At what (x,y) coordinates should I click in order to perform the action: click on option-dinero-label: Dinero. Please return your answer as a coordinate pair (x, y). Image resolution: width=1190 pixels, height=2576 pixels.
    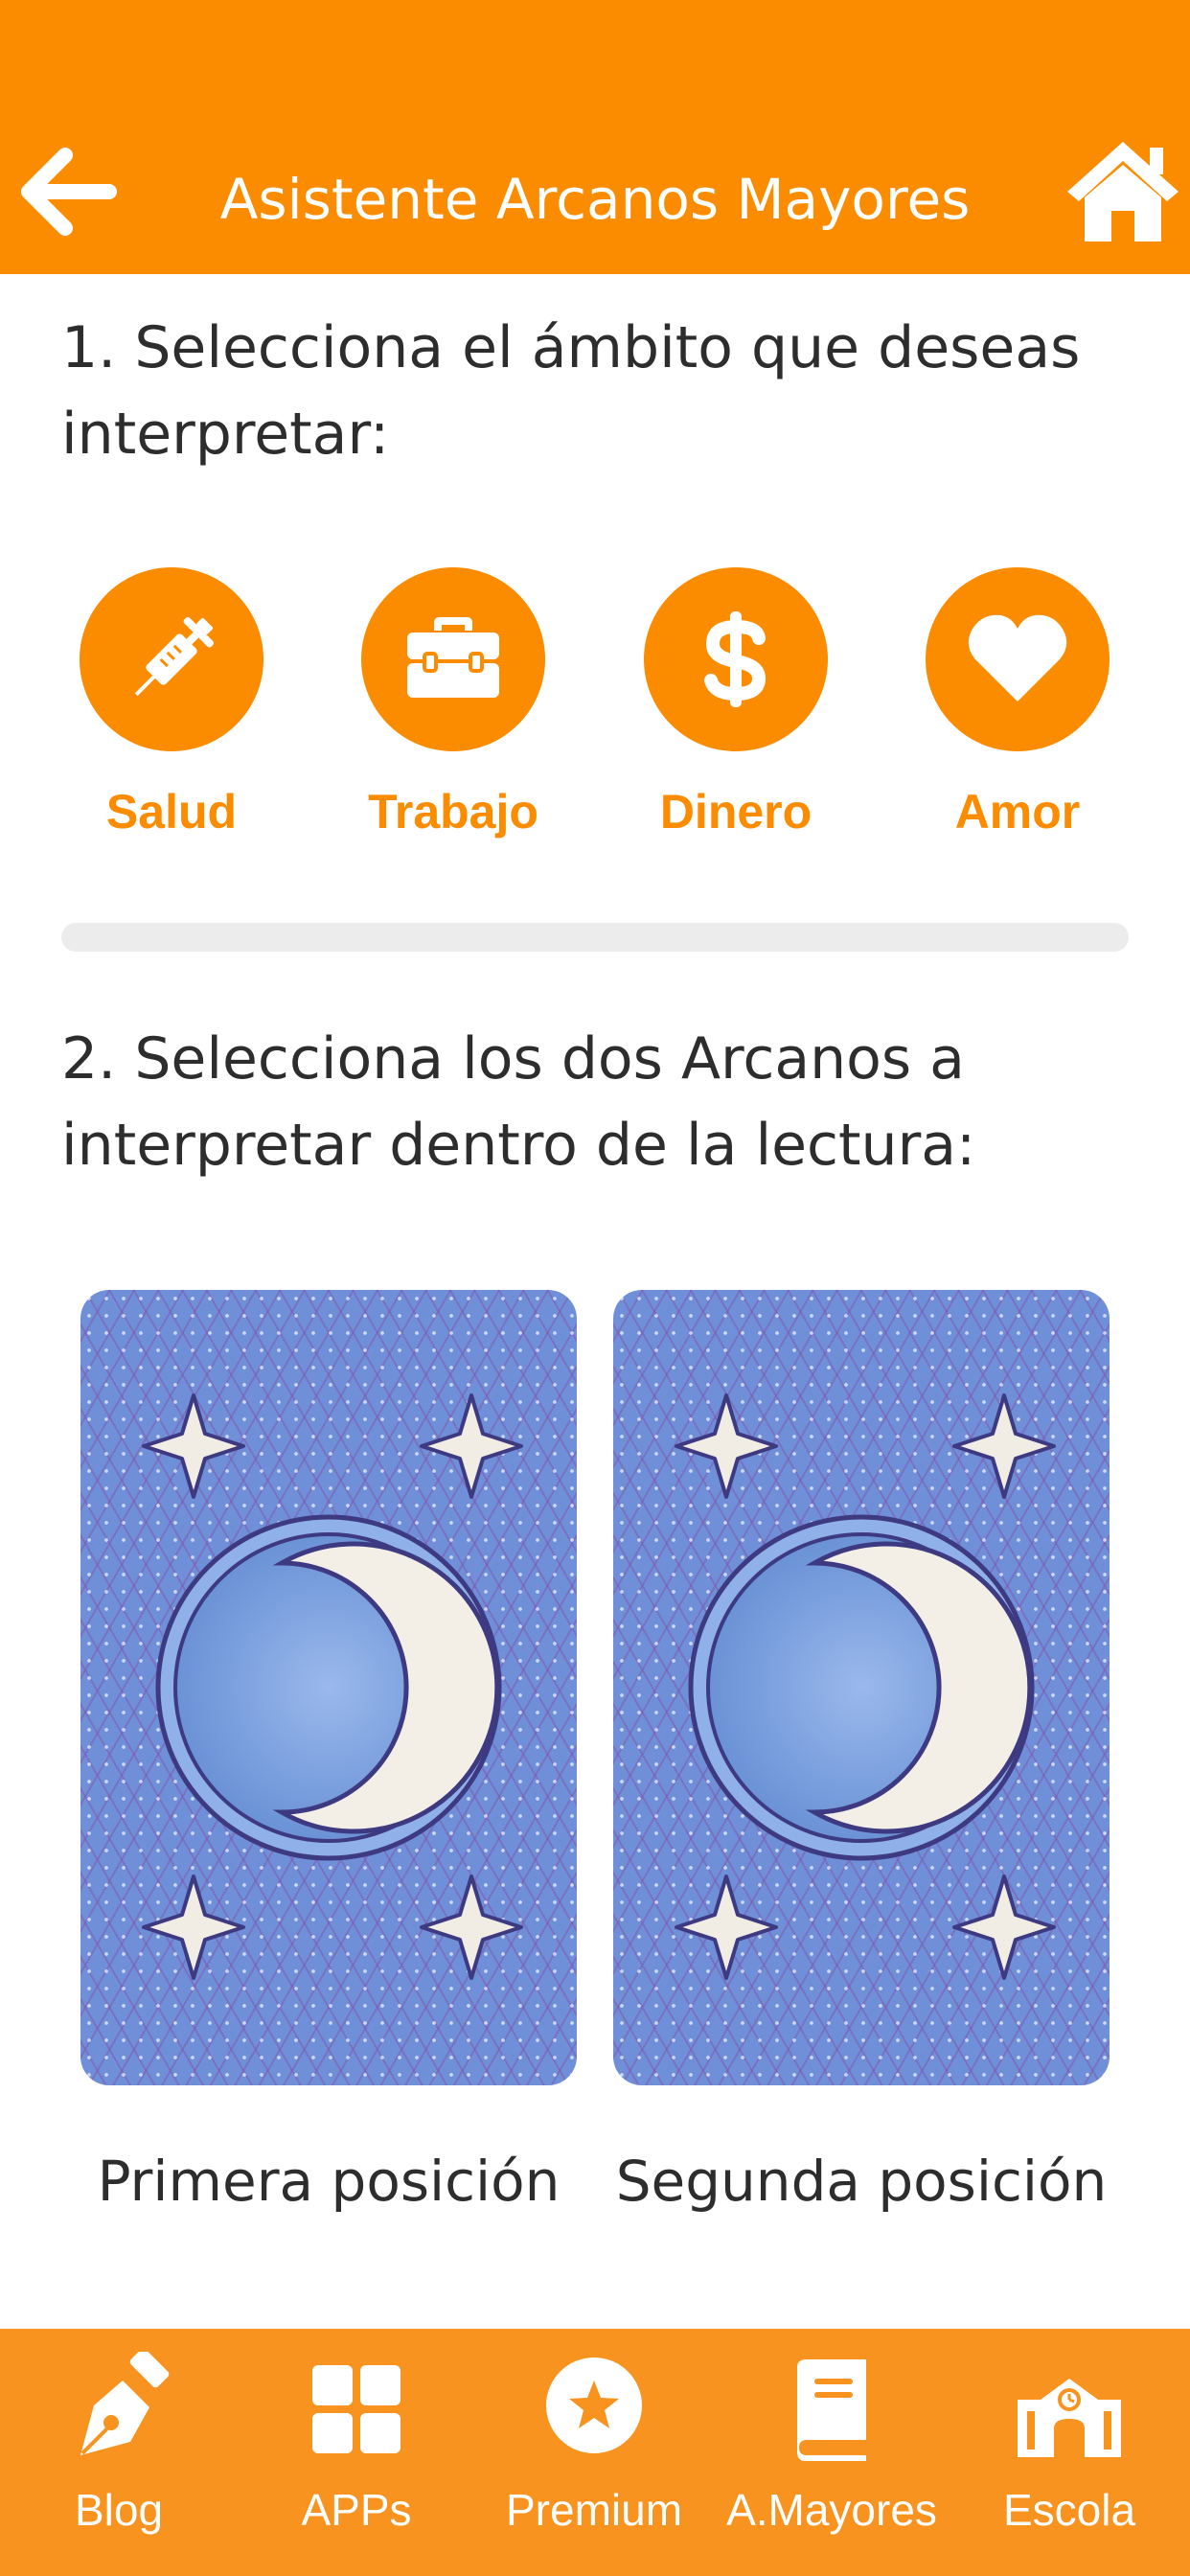
    Looking at the image, I should click on (735, 812).